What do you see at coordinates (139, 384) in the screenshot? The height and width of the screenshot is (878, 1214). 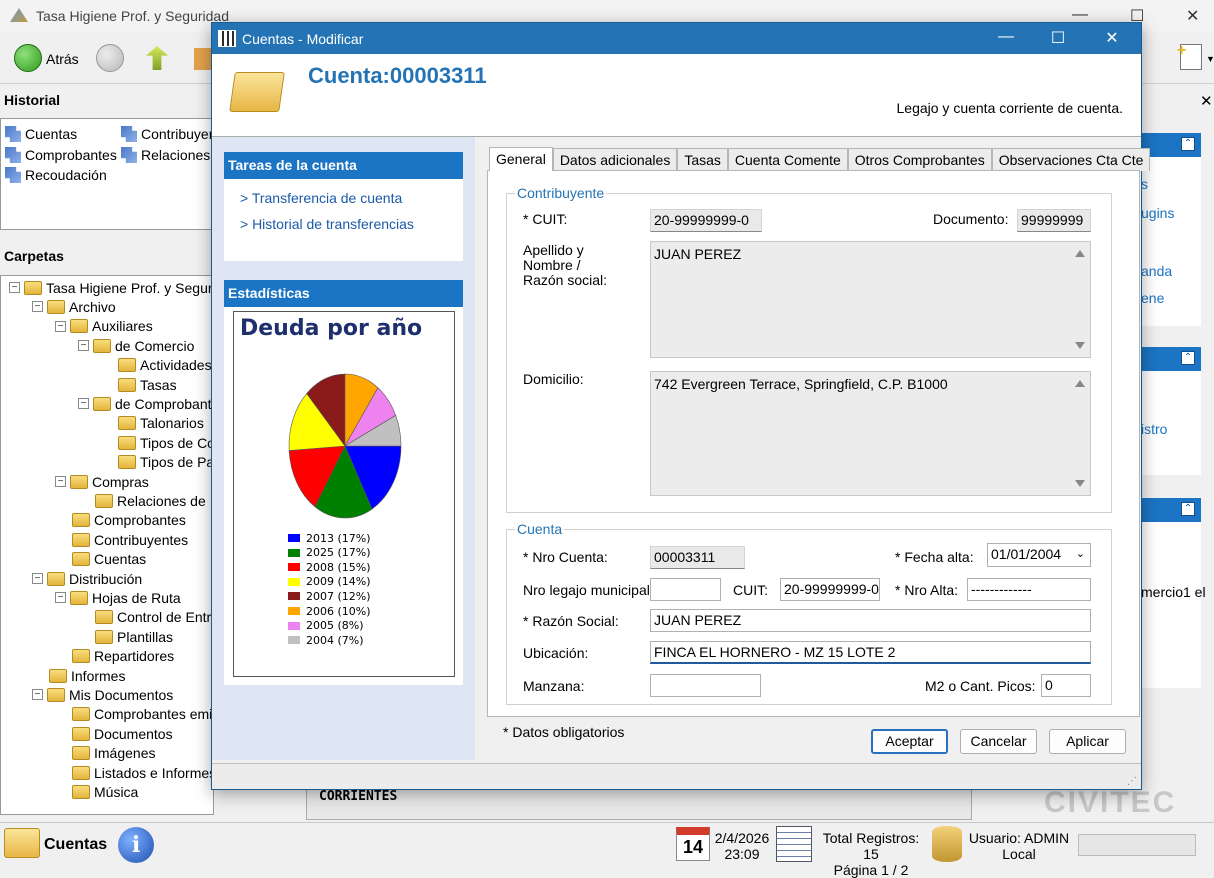 I see `tree-item: Tasas` at bounding box center [139, 384].